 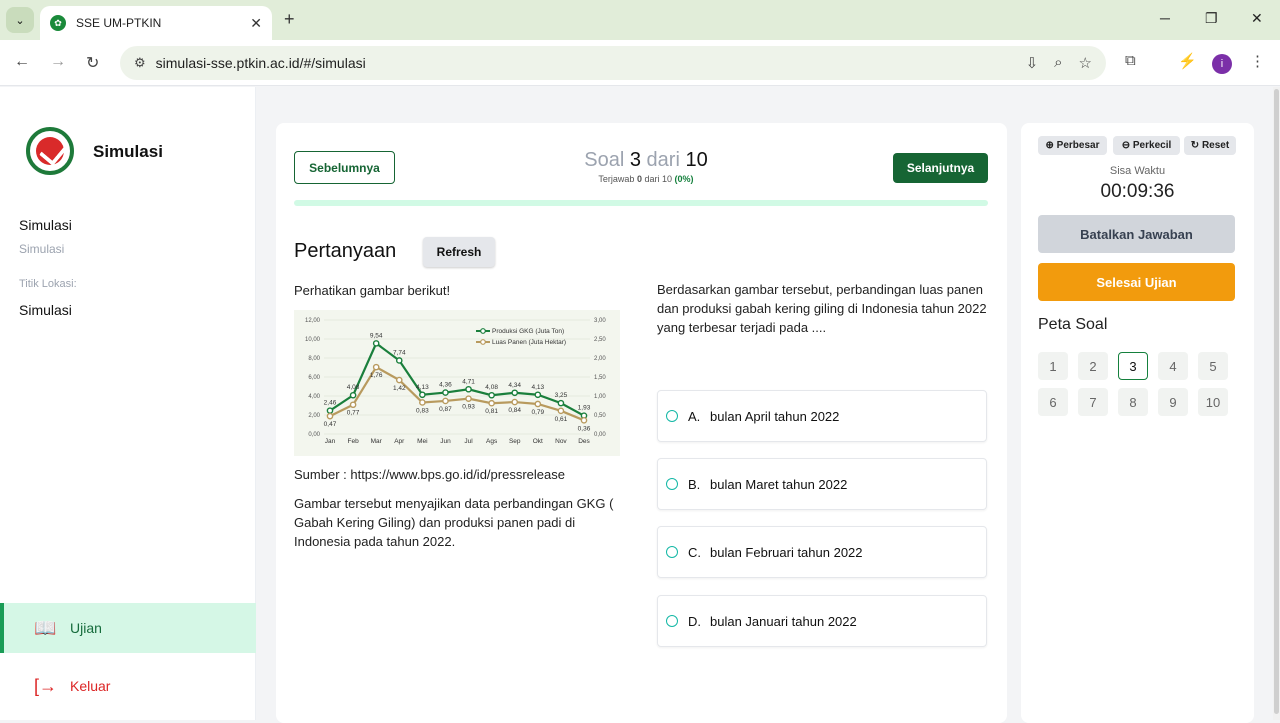 What do you see at coordinates (1257, 18) in the screenshot?
I see `close-window-icon: ✕` at bounding box center [1257, 18].